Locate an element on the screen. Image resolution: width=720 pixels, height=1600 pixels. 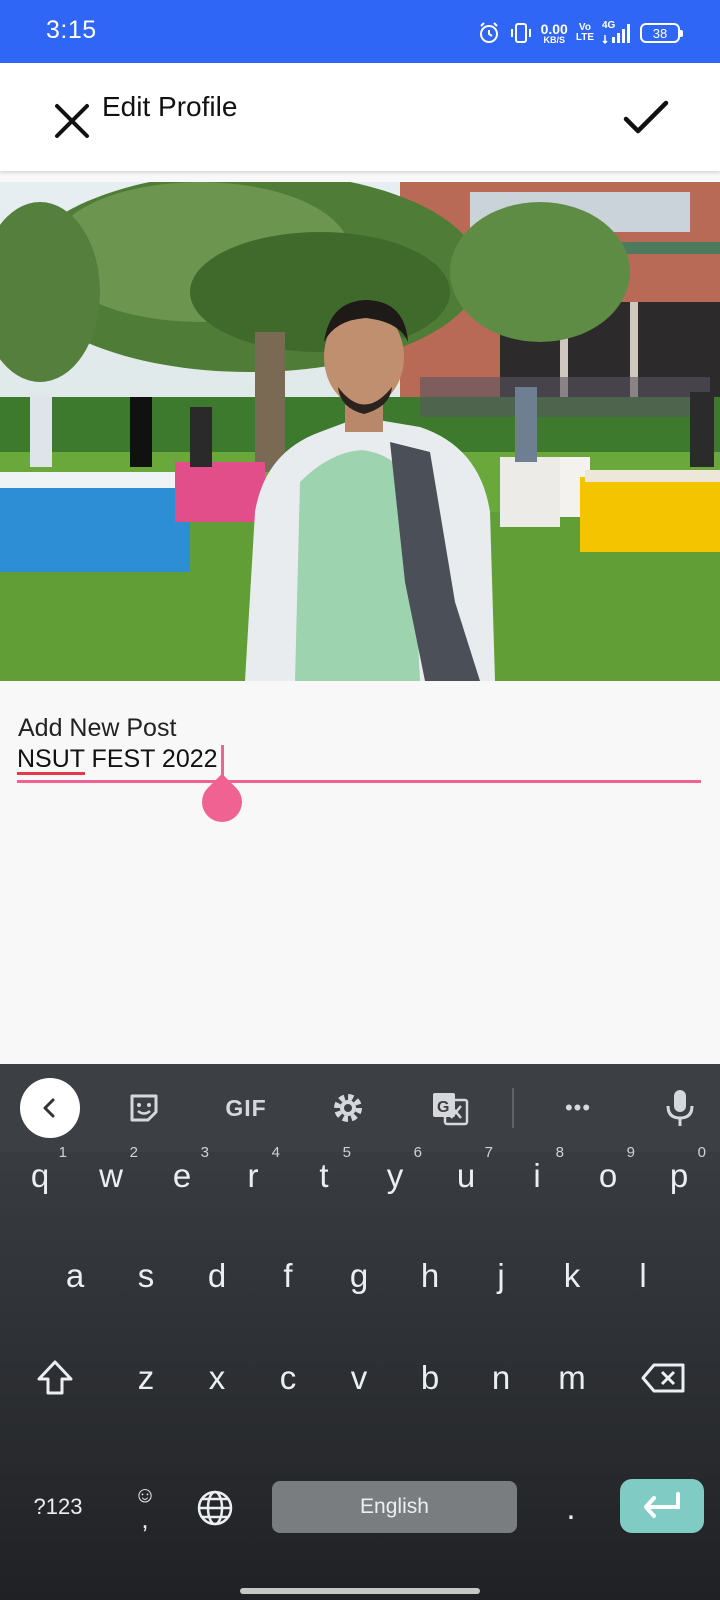
key-c: c is located at coordinates (288, 1378).